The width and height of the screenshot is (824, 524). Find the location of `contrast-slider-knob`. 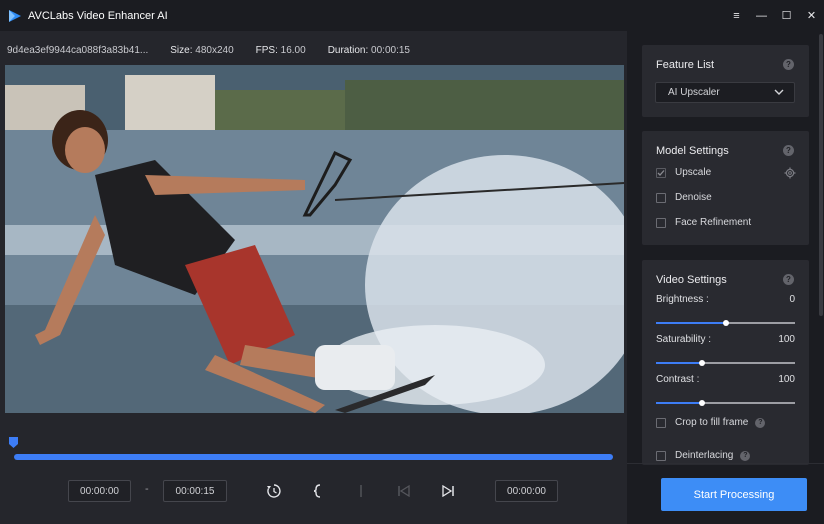

contrast-slider-knob is located at coordinates (702, 403).